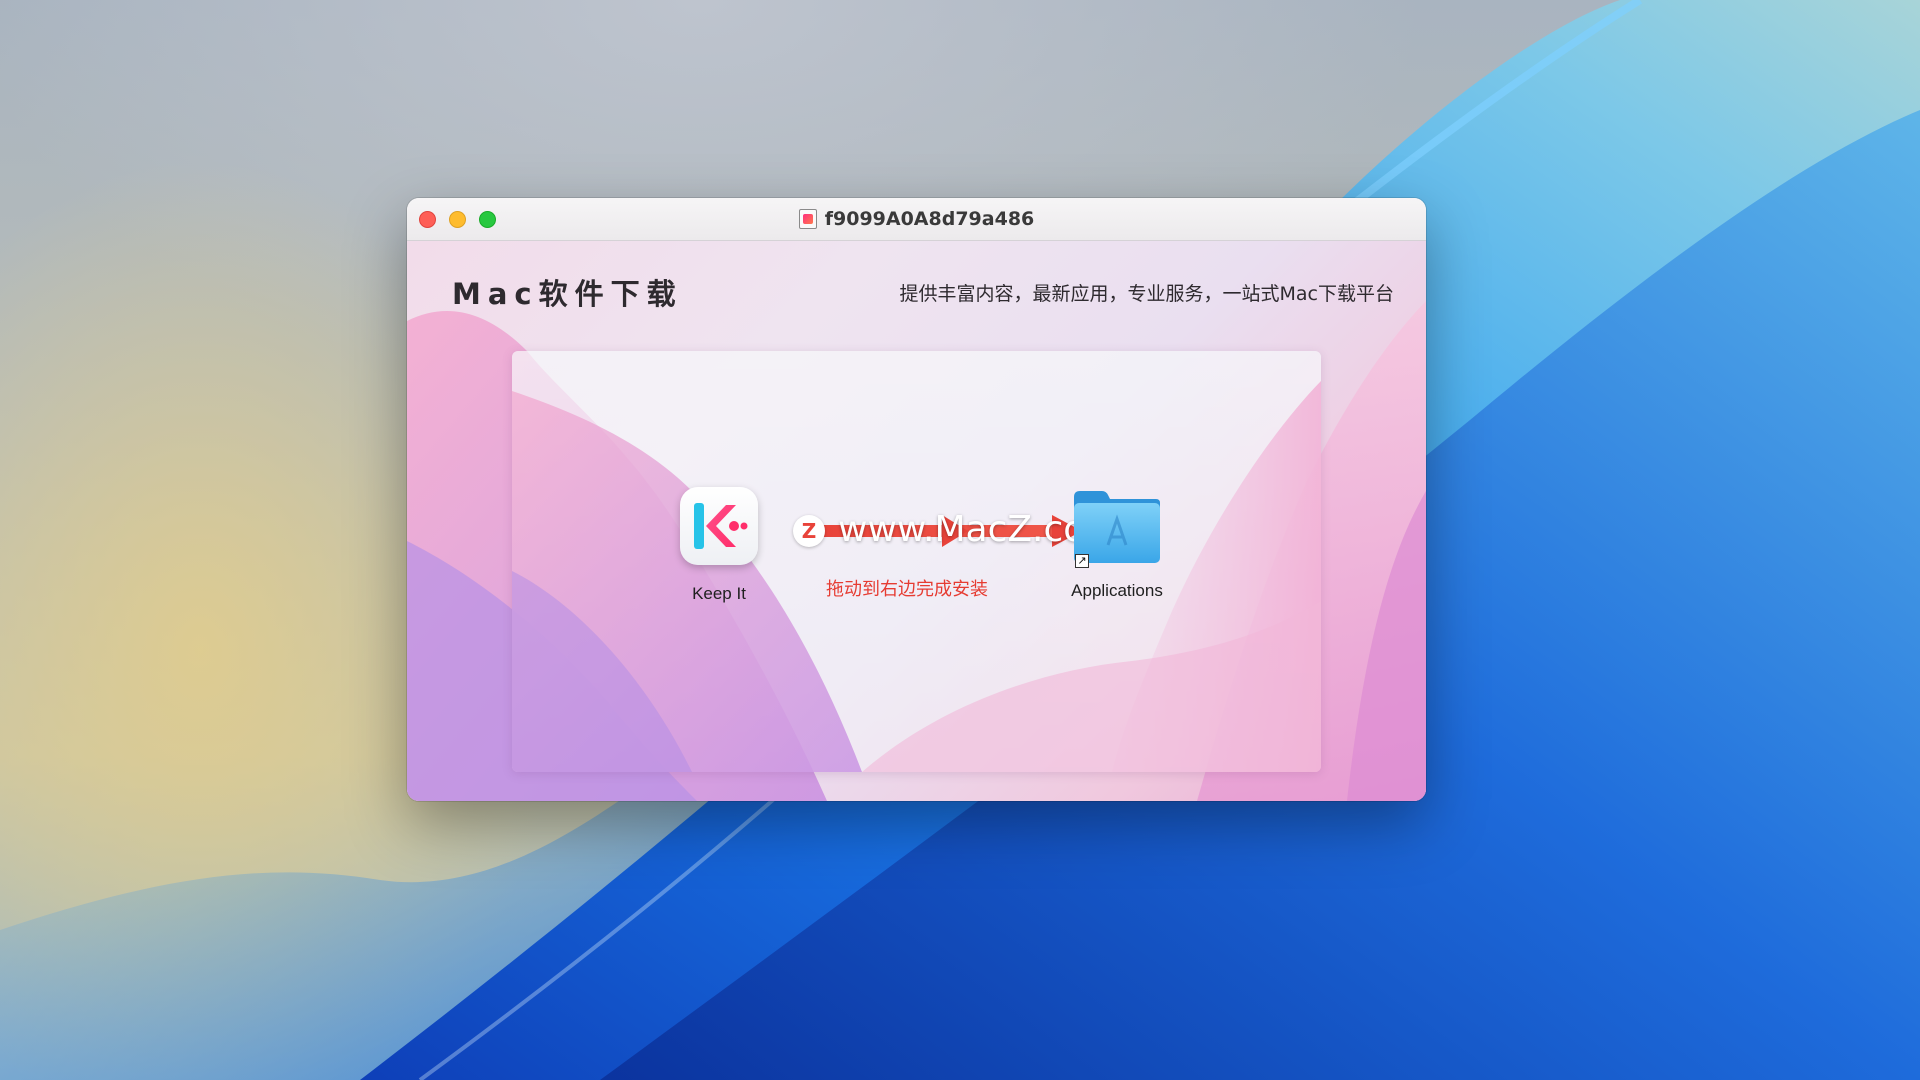 This screenshot has height=1080, width=1920. Describe the element at coordinates (567, 294) in the screenshot. I see `brand-title: Mac软件下载` at that location.